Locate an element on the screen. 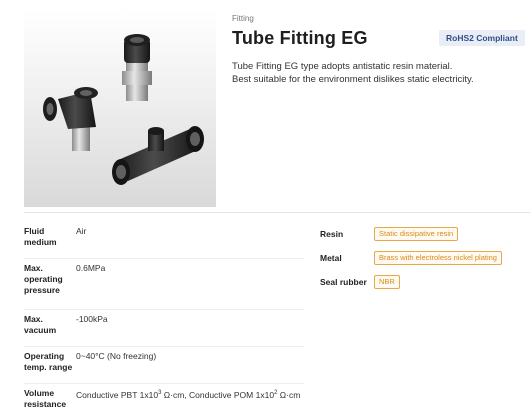 The image size is (530, 420). label-line: resistance is located at coordinates (45, 404).